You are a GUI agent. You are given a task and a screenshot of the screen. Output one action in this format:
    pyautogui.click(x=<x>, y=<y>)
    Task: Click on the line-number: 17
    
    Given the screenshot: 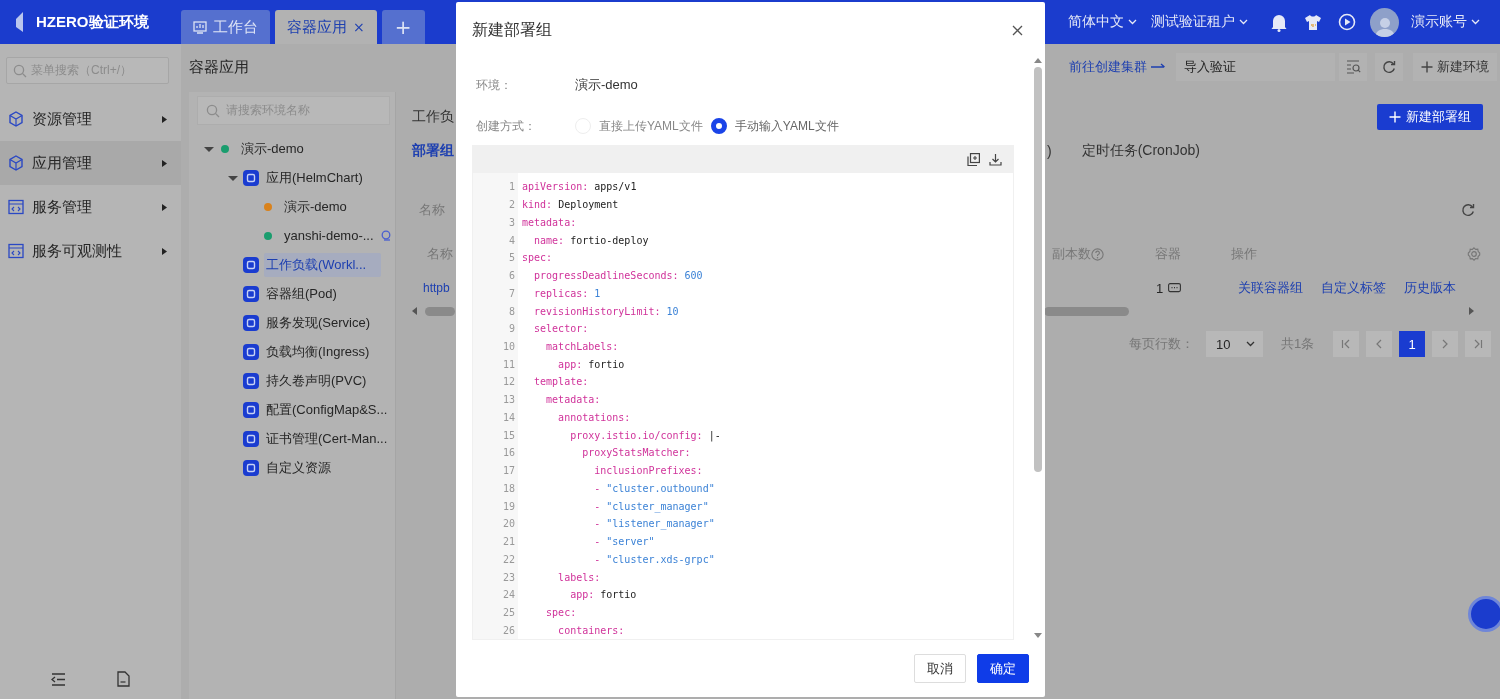 What is the action you would take?
    pyautogui.click(x=508, y=471)
    